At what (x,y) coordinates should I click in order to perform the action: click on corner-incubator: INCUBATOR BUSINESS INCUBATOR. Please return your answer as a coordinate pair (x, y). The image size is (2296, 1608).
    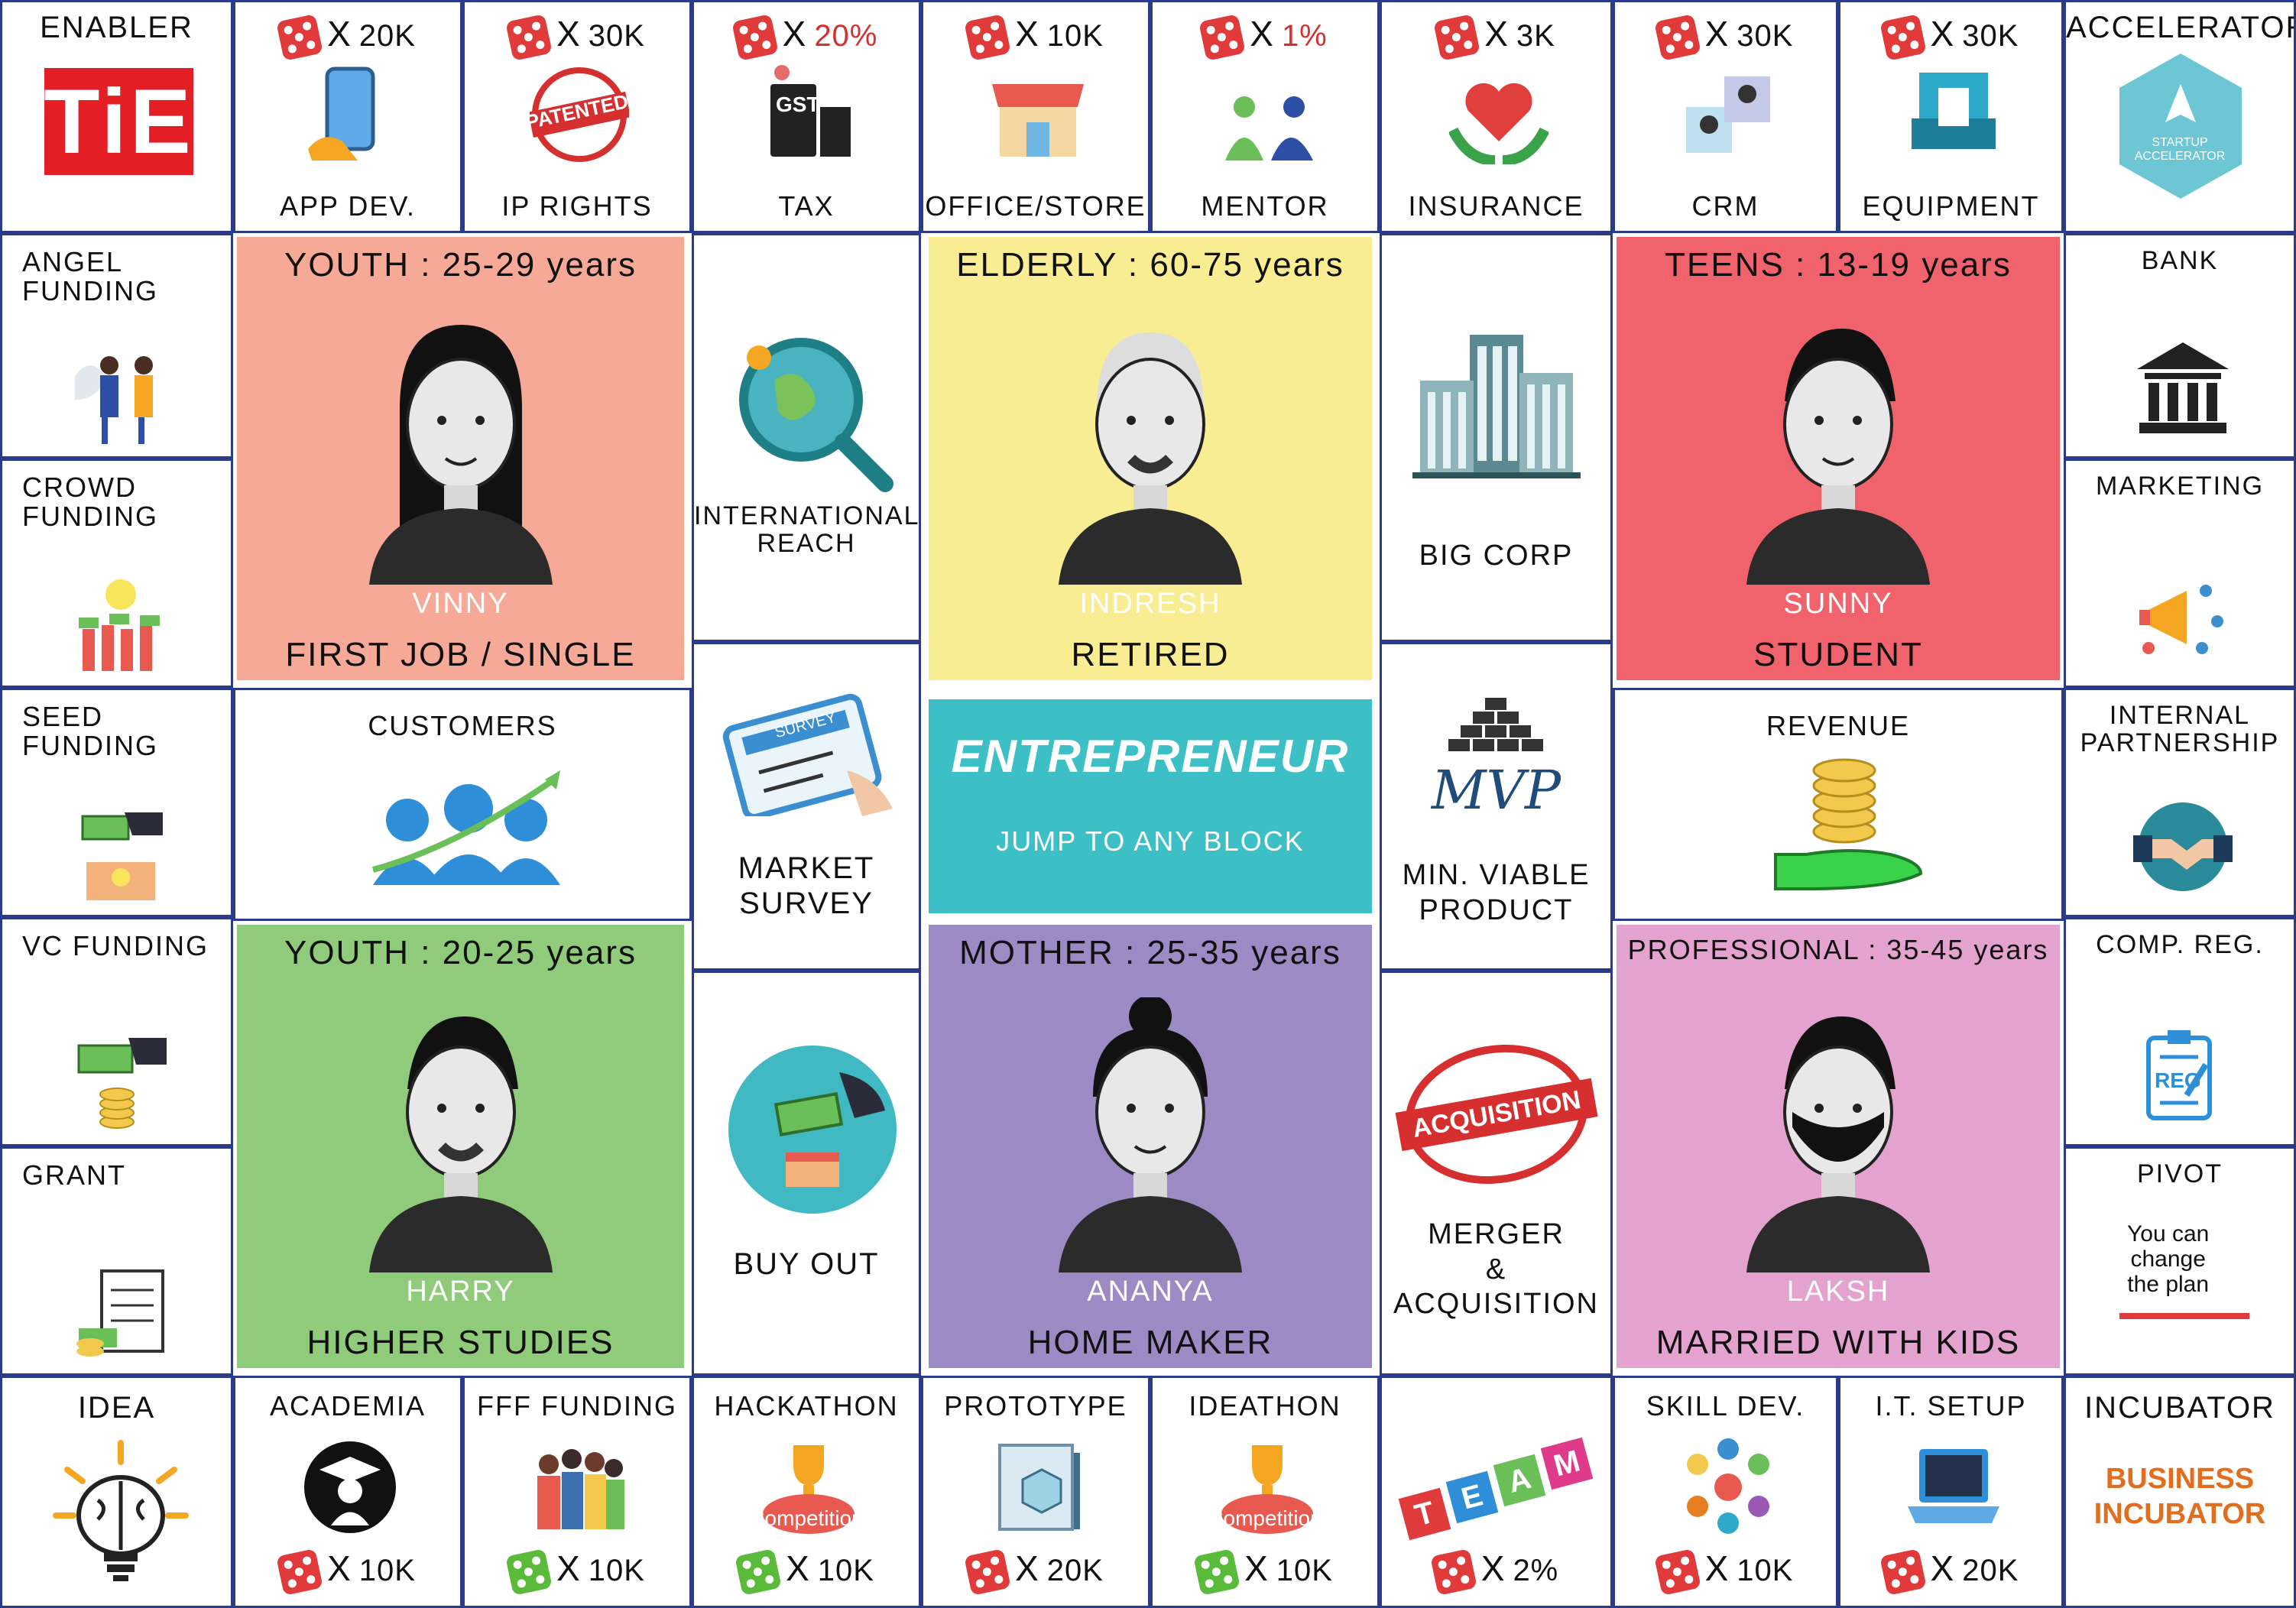
    Looking at the image, I should click on (2180, 1492).